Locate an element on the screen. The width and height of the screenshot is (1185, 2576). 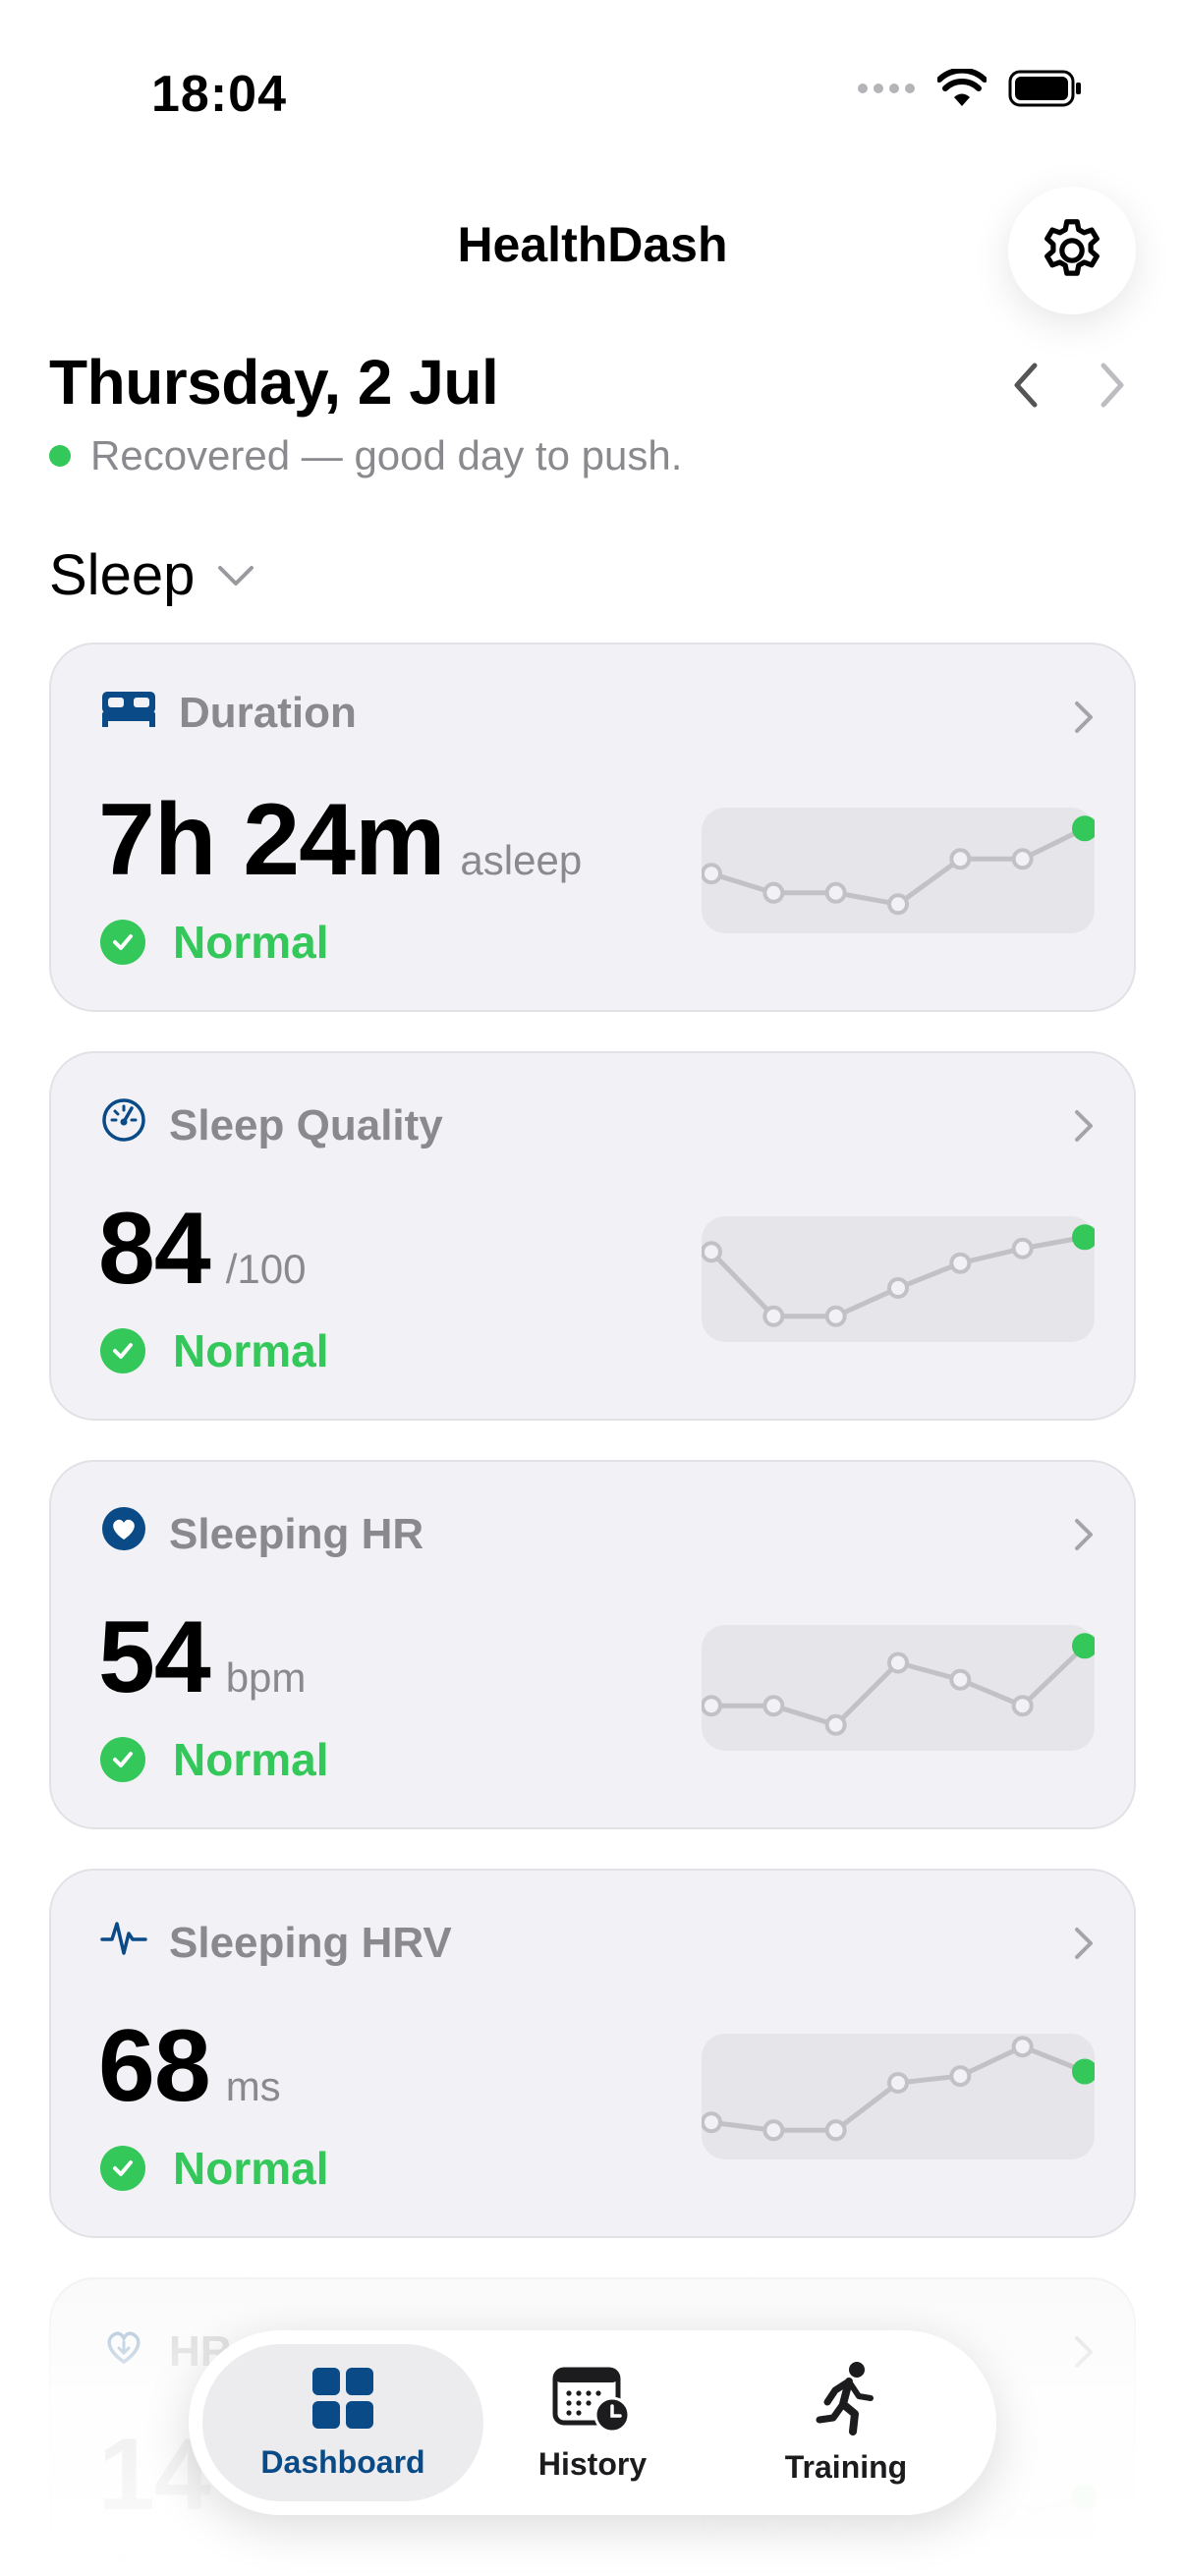
metric-card: Sleeping HRV 68 ms Normal is located at coordinates (592, 2053).